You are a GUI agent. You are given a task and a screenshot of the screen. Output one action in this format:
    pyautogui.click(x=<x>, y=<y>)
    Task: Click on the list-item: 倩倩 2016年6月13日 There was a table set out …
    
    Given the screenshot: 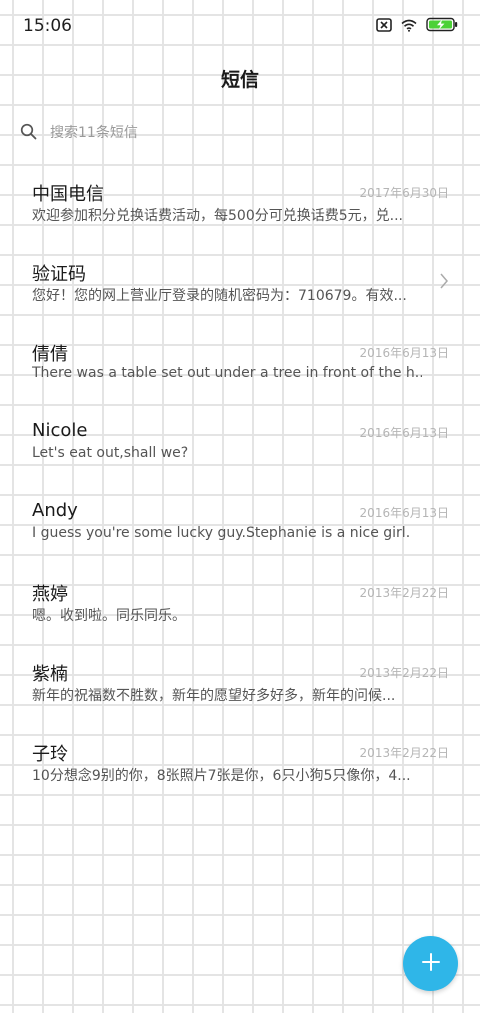 What is the action you would take?
    pyautogui.click(x=240, y=365)
    